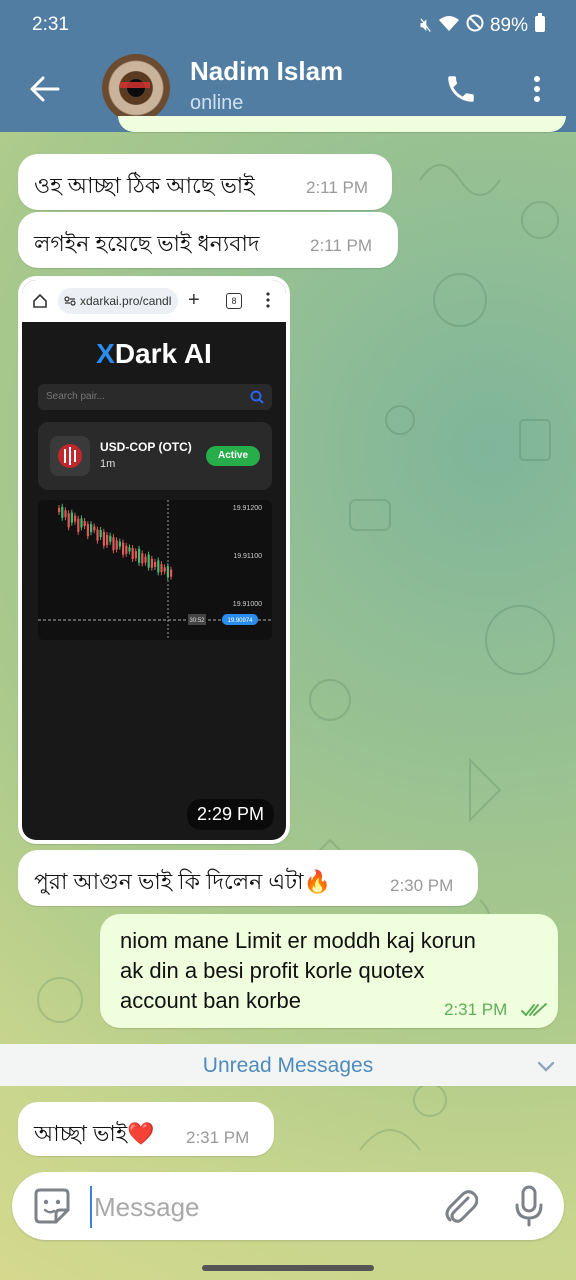 Image resolution: width=576 pixels, height=1280 pixels. Describe the element at coordinates (460, 1206) in the screenshot. I see `attach-icon` at that location.